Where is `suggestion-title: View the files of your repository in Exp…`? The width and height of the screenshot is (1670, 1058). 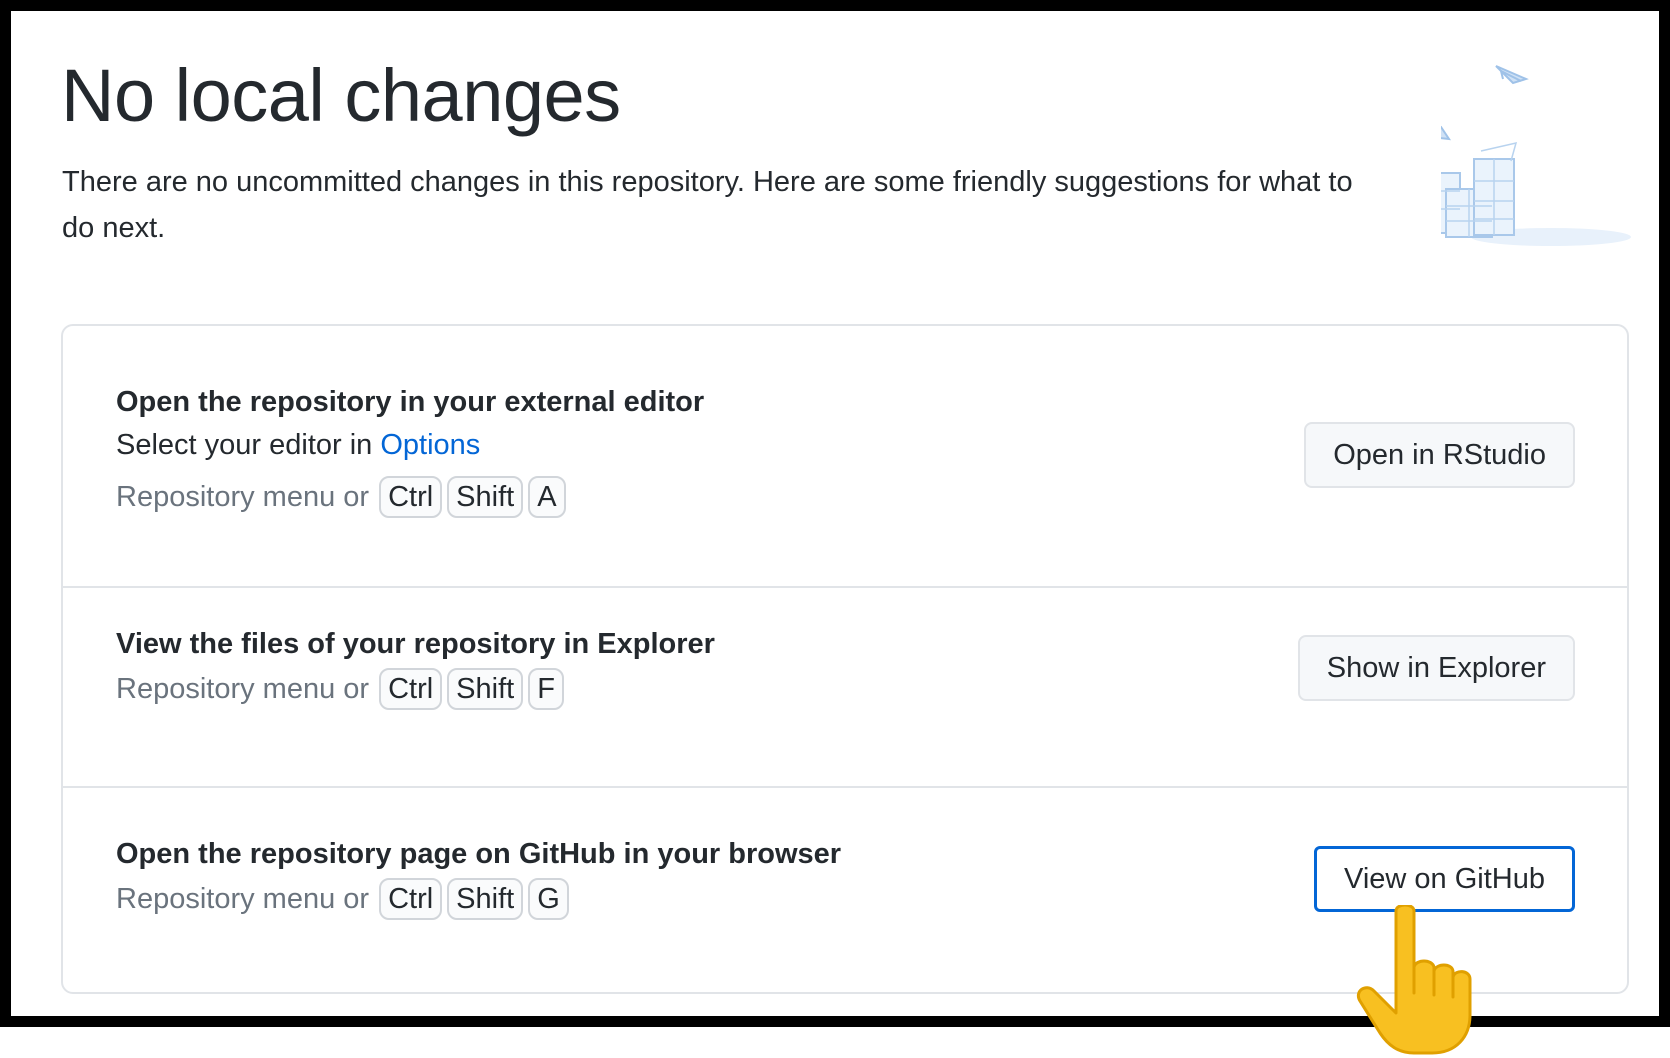
suggestion-title: View the files of your repository in Exp… is located at coordinates (415, 644).